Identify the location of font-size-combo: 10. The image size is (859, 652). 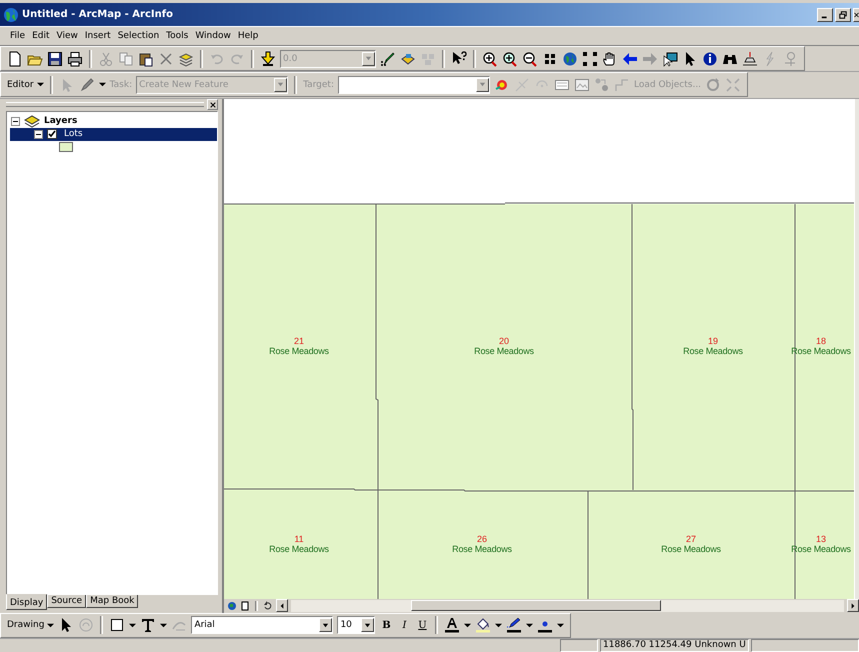
(356, 625).